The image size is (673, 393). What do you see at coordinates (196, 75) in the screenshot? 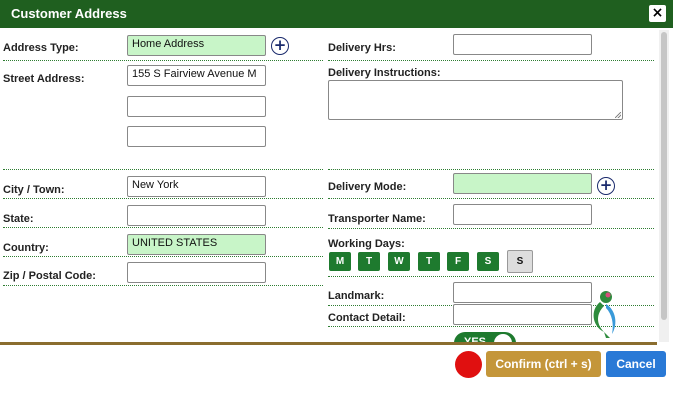
I see `street-address-line1-field: 155 S Fairview Avenue M` at bounding box center [196, 75].